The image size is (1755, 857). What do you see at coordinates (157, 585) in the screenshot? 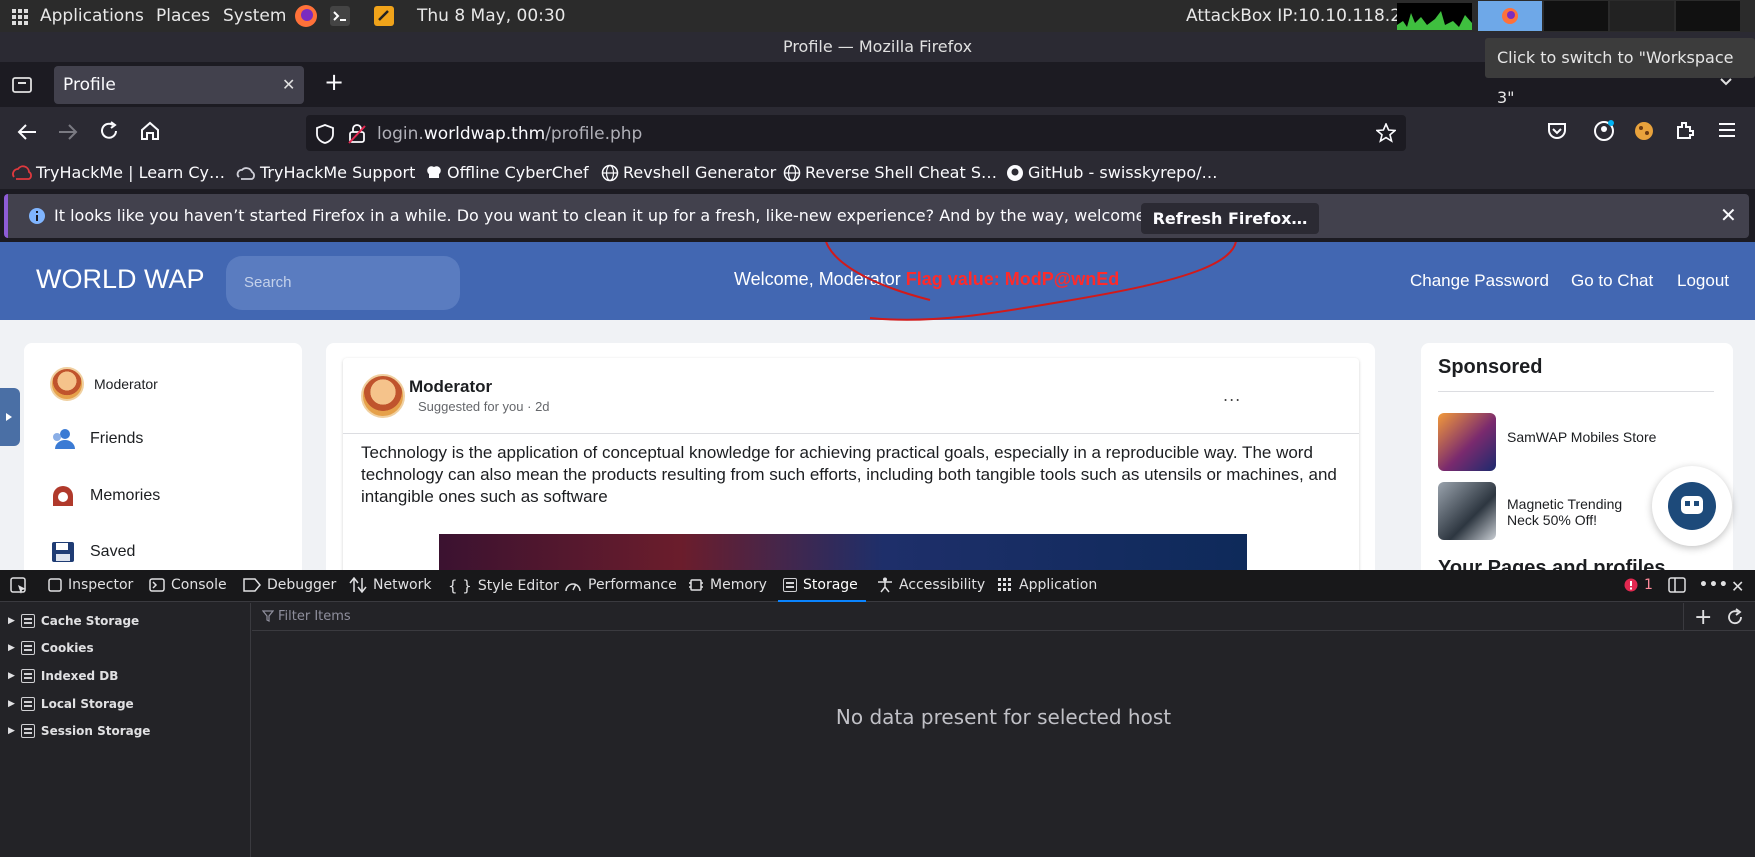
I see `console-icon` at bounding box center [157, 585].